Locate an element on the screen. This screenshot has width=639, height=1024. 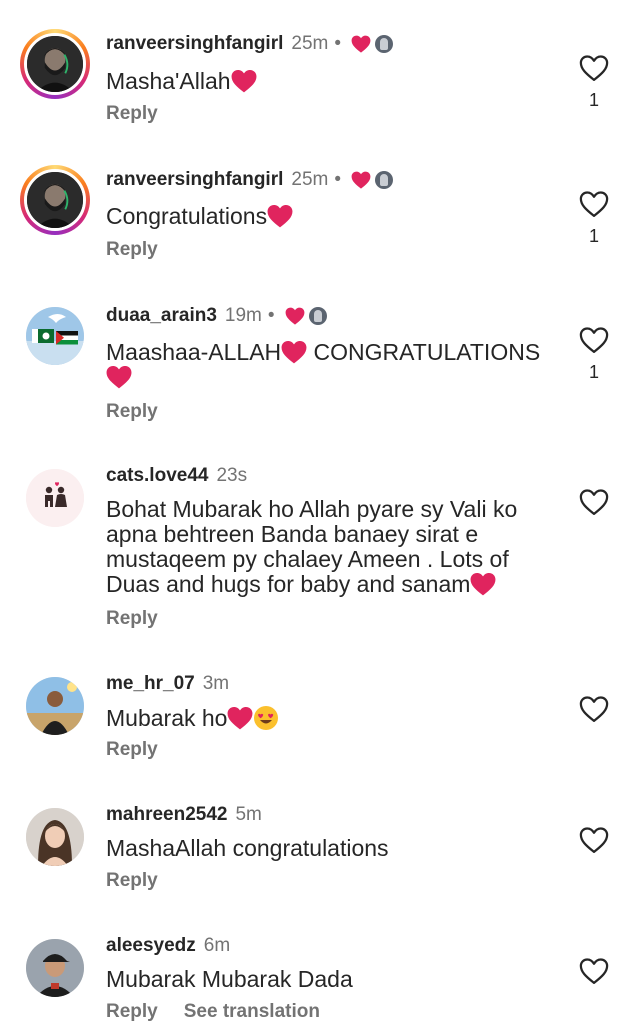
couple-silhouette-avatar-icon is located at coordinates (55, 498).